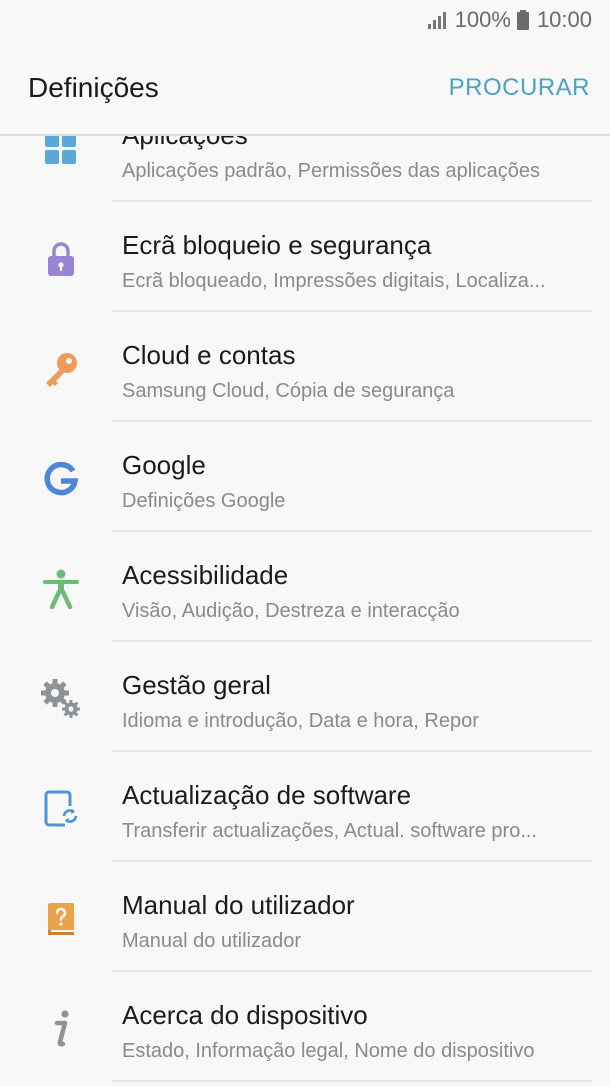 The image size is (610, 1086). I want to click on gears-icon, so click(61, 699).